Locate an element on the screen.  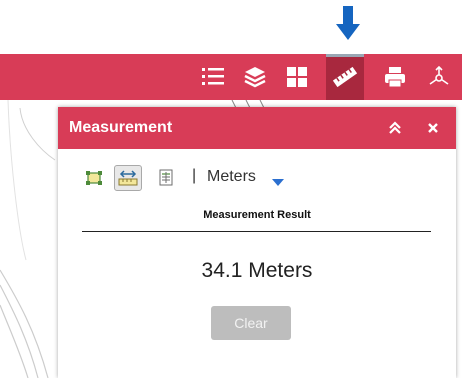
collapse-icon is located at coordinates (395, 128).